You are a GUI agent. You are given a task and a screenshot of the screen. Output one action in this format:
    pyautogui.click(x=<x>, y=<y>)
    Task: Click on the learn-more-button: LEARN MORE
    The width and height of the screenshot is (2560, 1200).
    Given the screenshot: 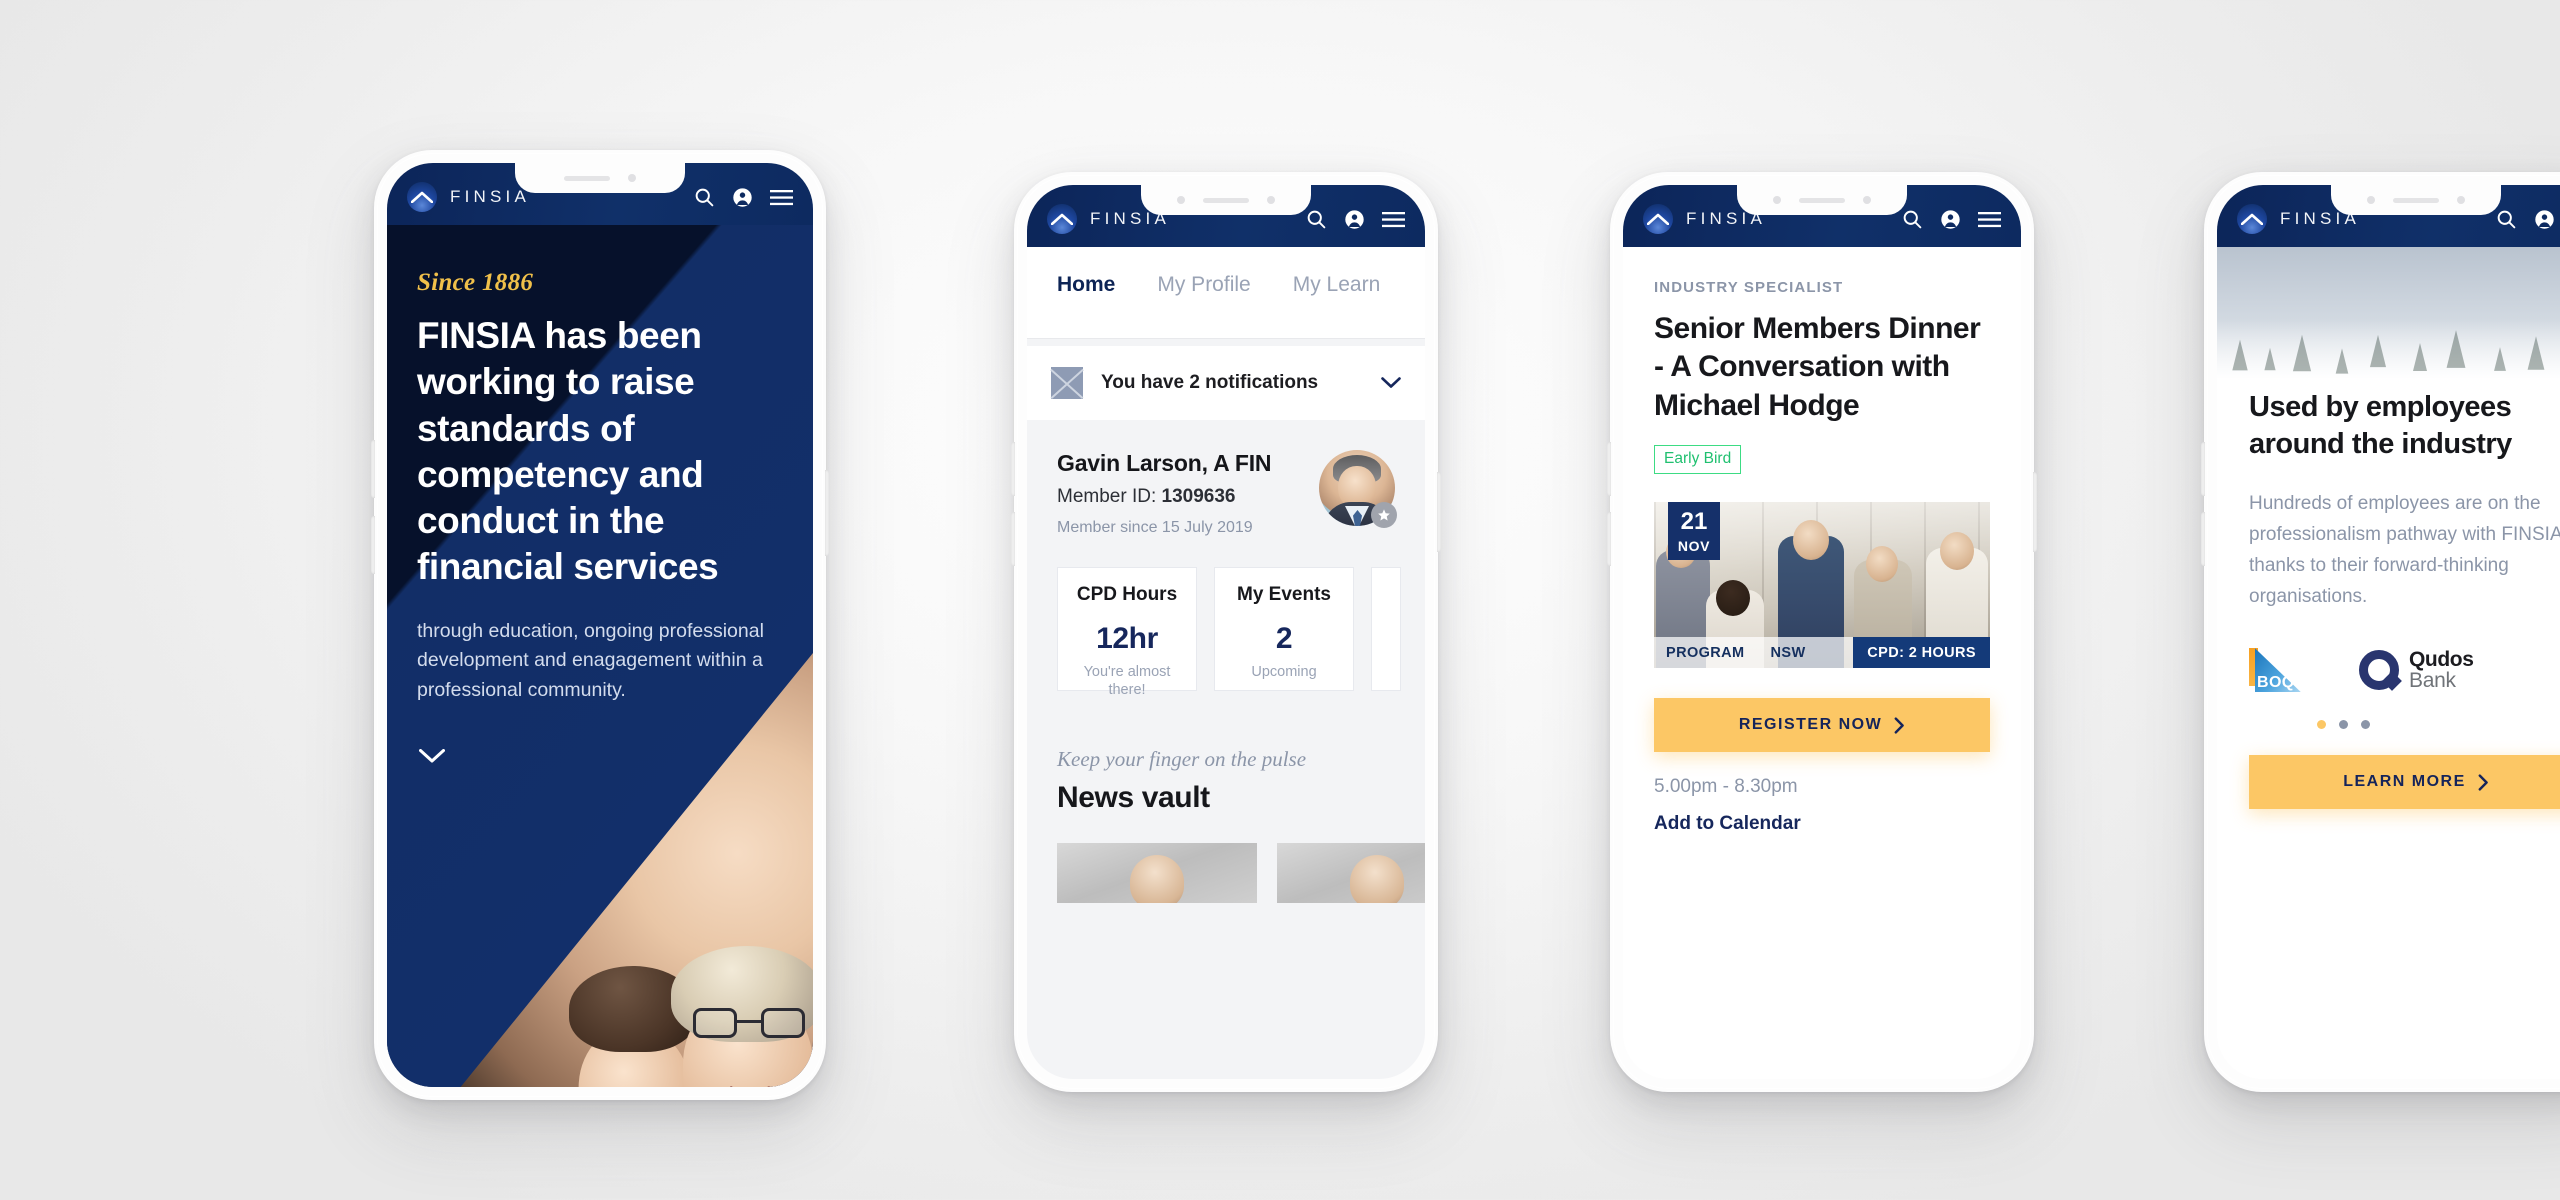 What is the action you would take?
    pyautogui.click(x=2404, y=782)
    